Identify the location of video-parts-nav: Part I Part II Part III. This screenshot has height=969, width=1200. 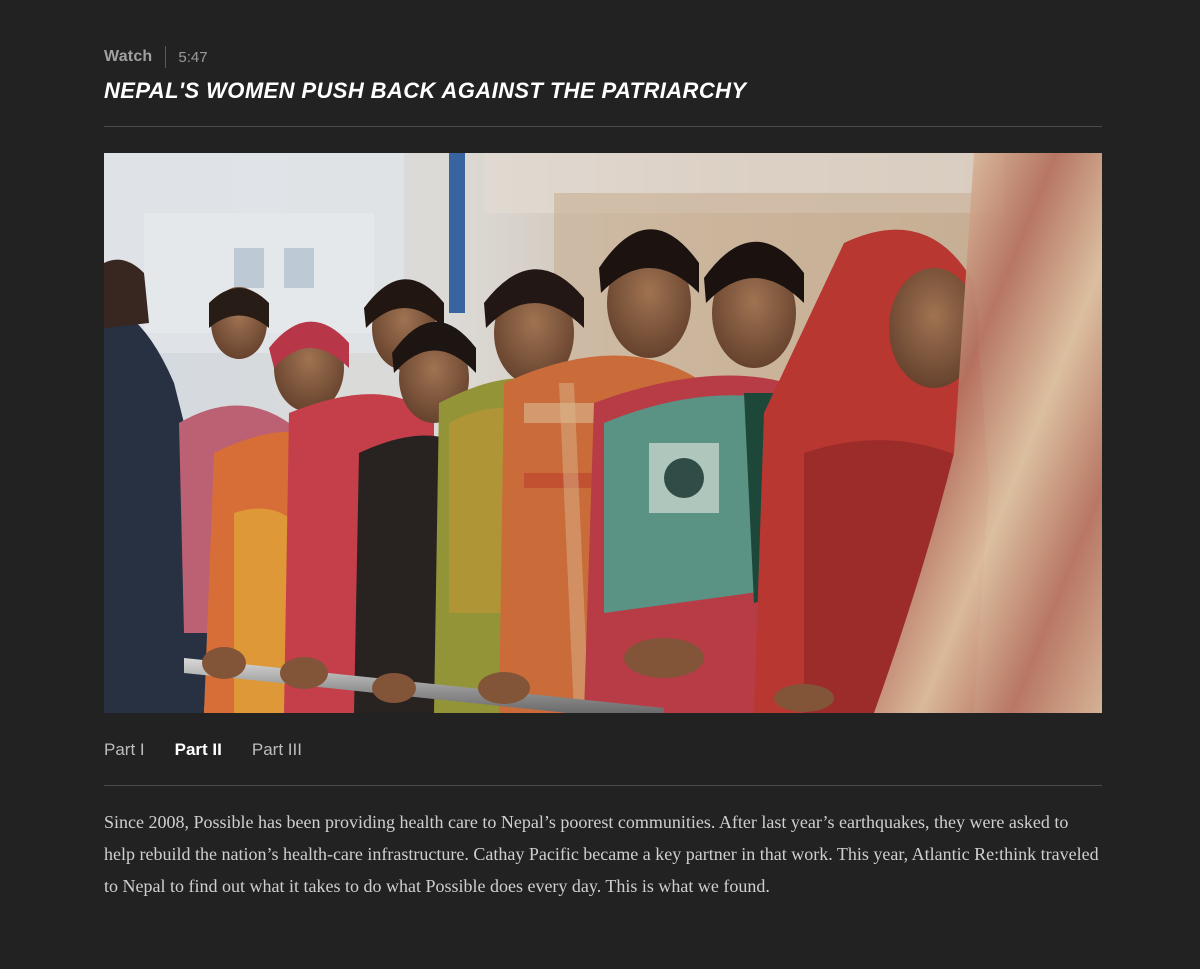
(203, 750).